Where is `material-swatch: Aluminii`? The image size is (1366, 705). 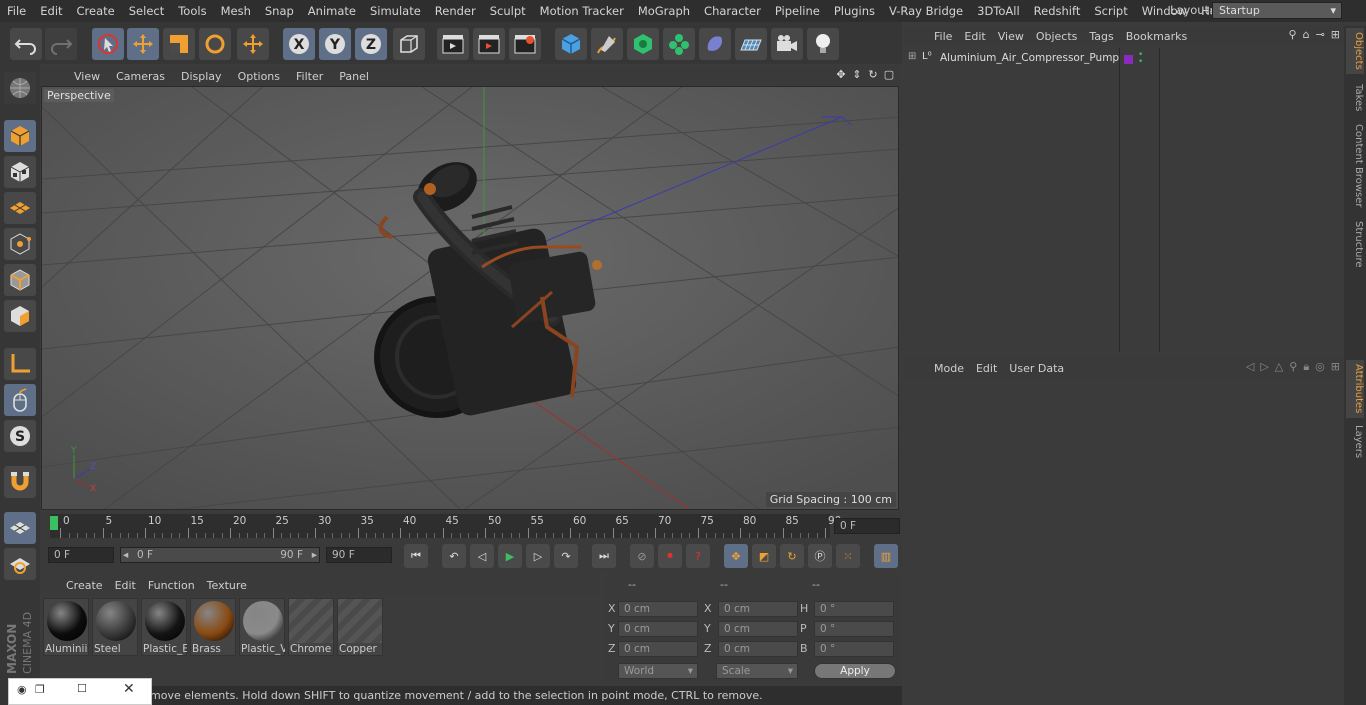
material-swatch: Aluminii is located at coordinates (66, 627).